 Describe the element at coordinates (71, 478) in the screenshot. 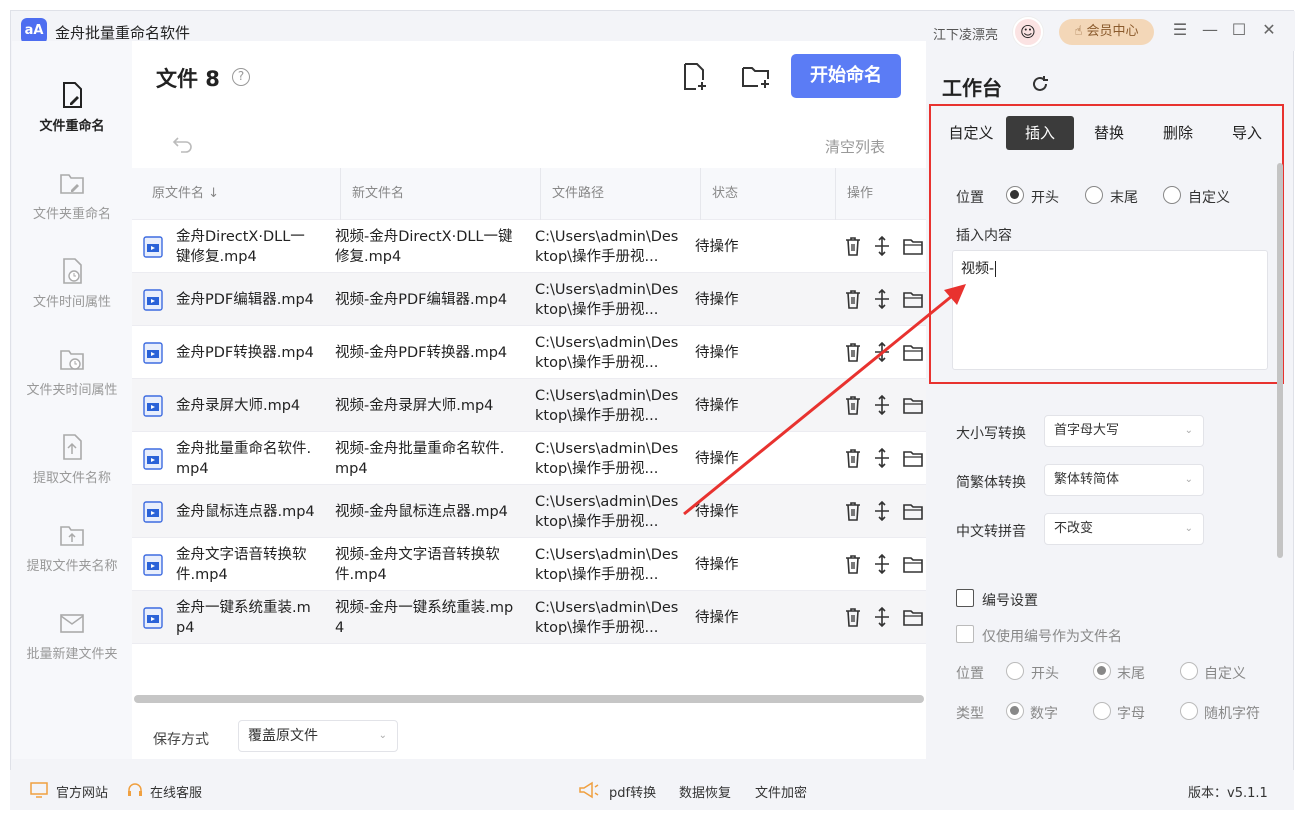

I see `sidebar-item-label: 提取文件名称` at that location.